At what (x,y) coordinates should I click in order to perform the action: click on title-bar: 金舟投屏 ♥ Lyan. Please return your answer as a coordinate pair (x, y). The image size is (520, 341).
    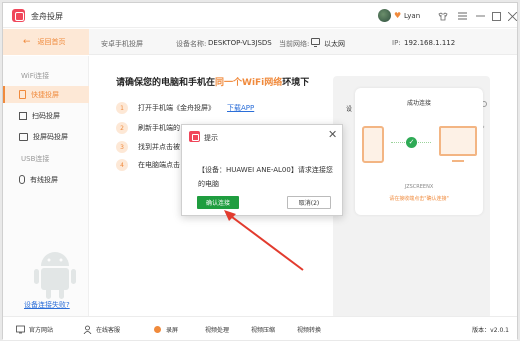
    Looking at the image, I should click on (260, 15).